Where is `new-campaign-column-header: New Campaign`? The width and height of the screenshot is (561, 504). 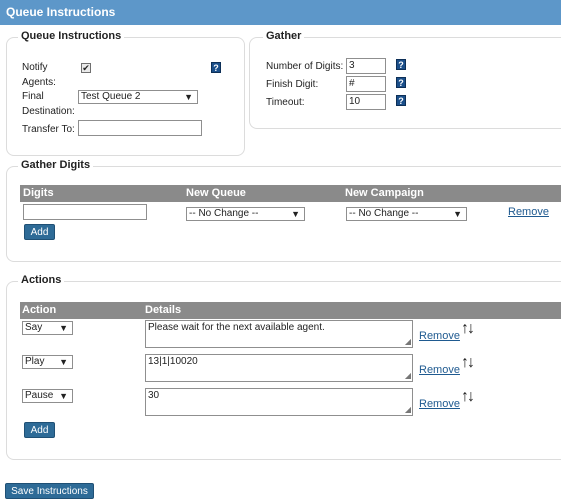
new-campaign-column-header: New Campaign is located at coordinates (384, 193).